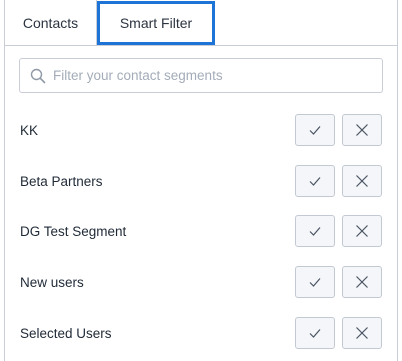 The height and width of the screenshot is (361, 402). I want to click on tab-bar: Contacts Smart Filter, so click(201, 23).